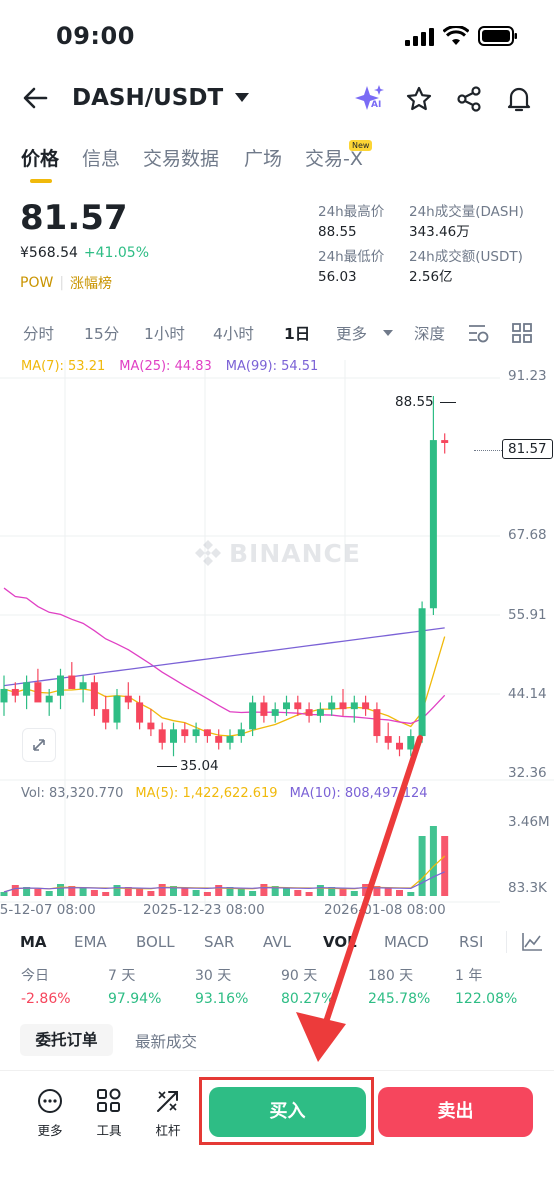 This screenshot has height=1179, width=554. I want to click on interval-depth: 深度, so click(429, 333).